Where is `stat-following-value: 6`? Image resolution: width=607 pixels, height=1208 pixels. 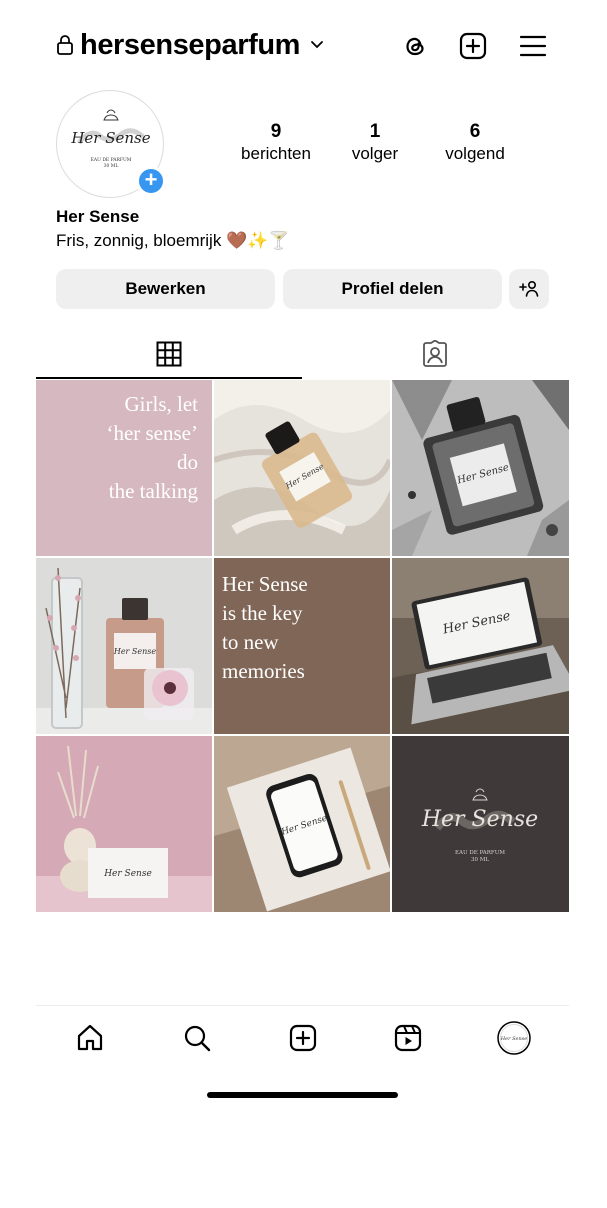 stat-following-value: 6 is located at coordinates (475, 131).